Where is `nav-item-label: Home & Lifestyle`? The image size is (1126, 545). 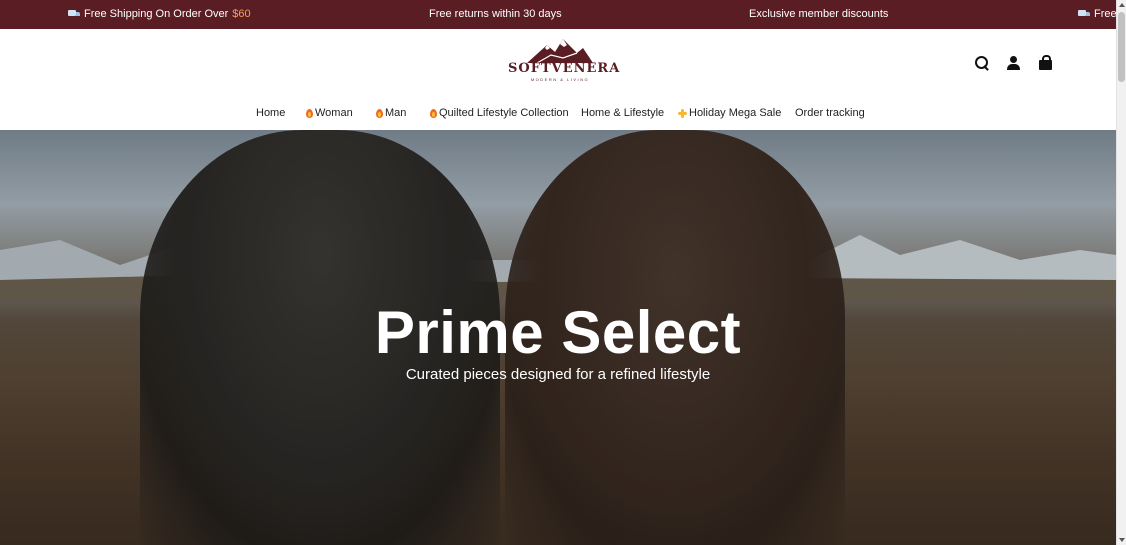 nav-item-label: Home & Lifestyle is located at coordinates (623, 113).